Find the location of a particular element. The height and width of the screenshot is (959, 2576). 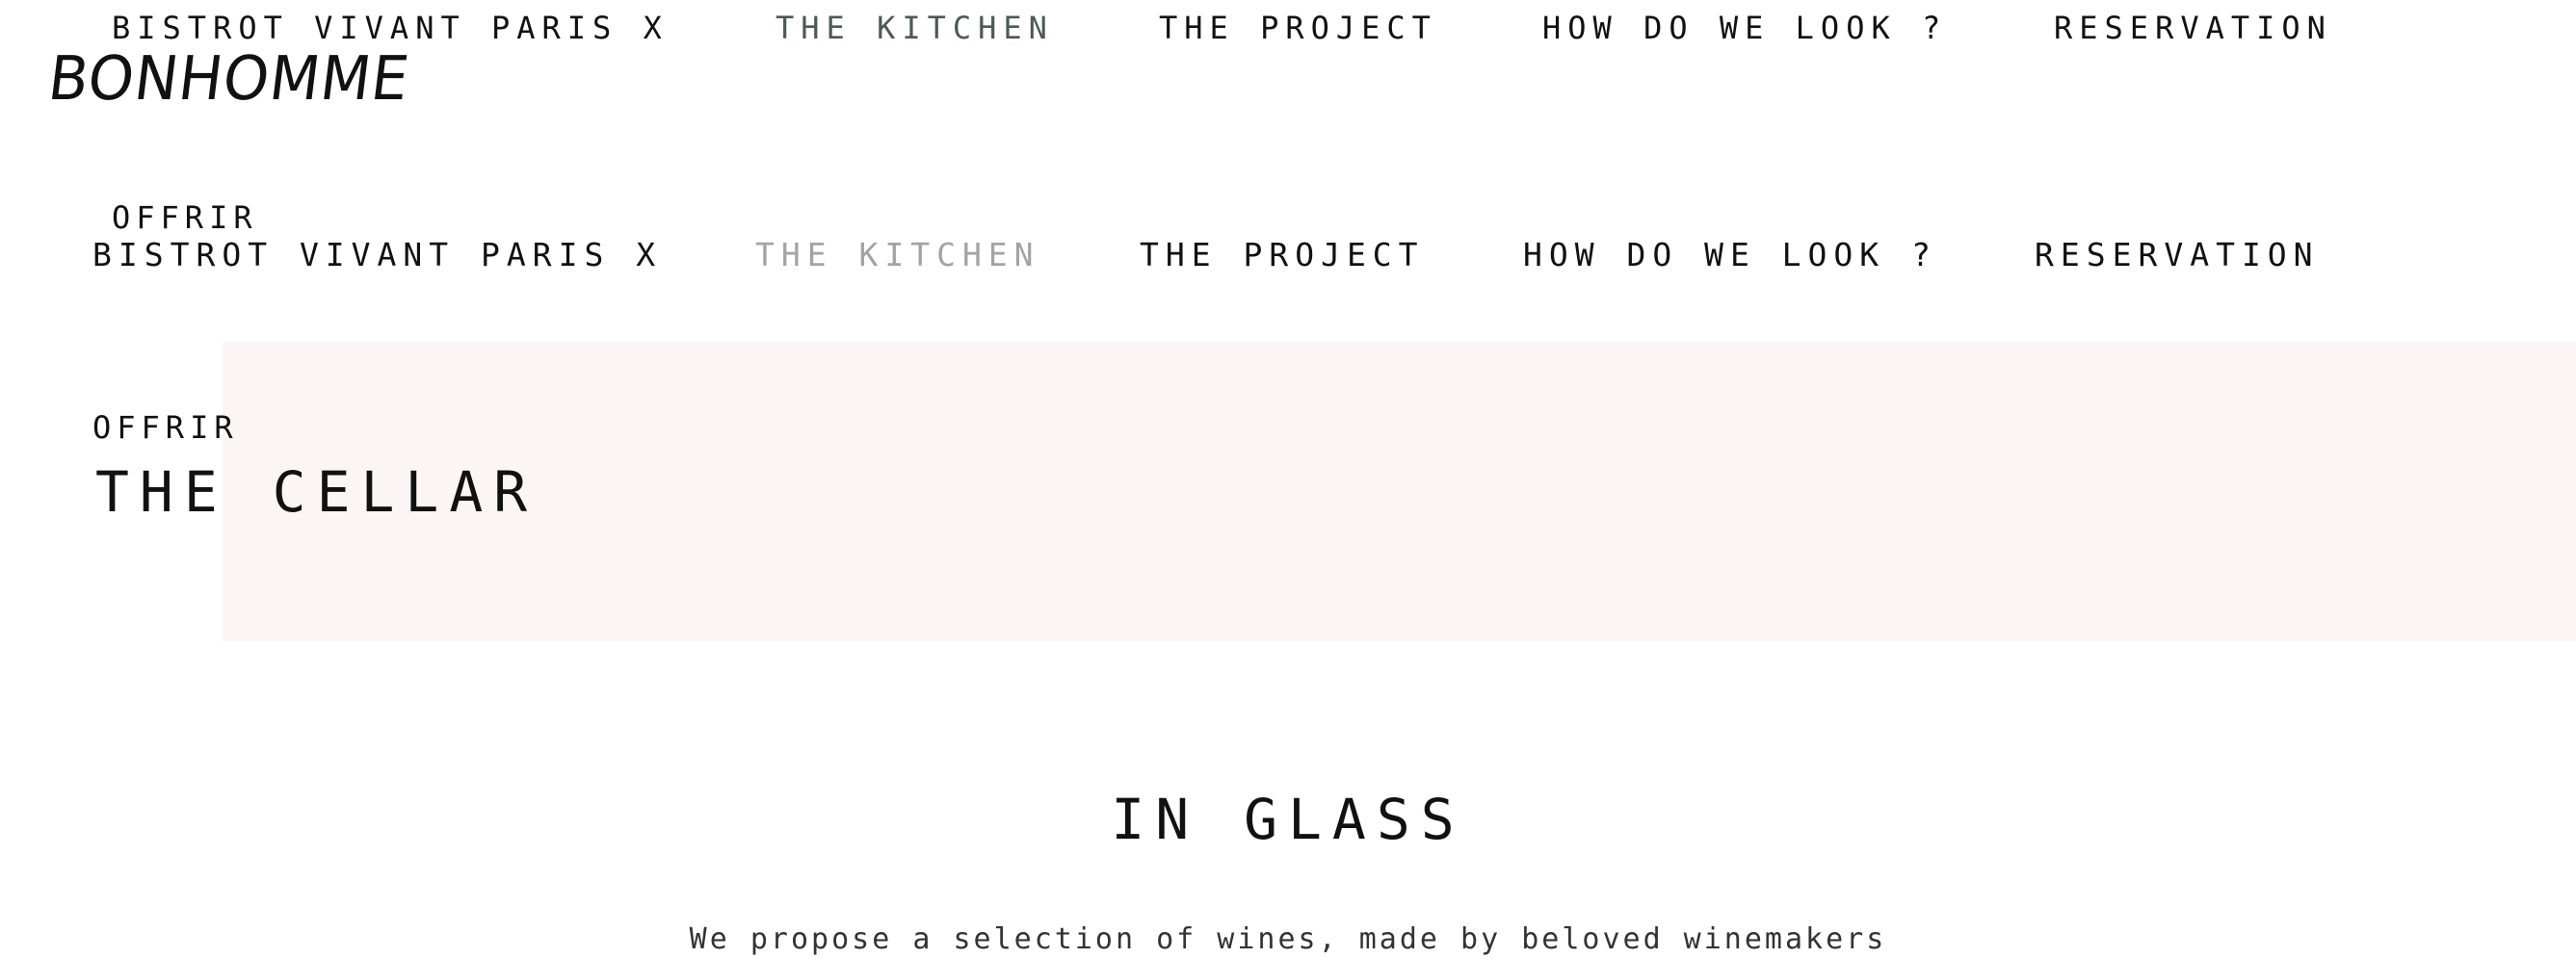

nav-link-the-project: THE PROJECT is located at coordinates (1298, 28).